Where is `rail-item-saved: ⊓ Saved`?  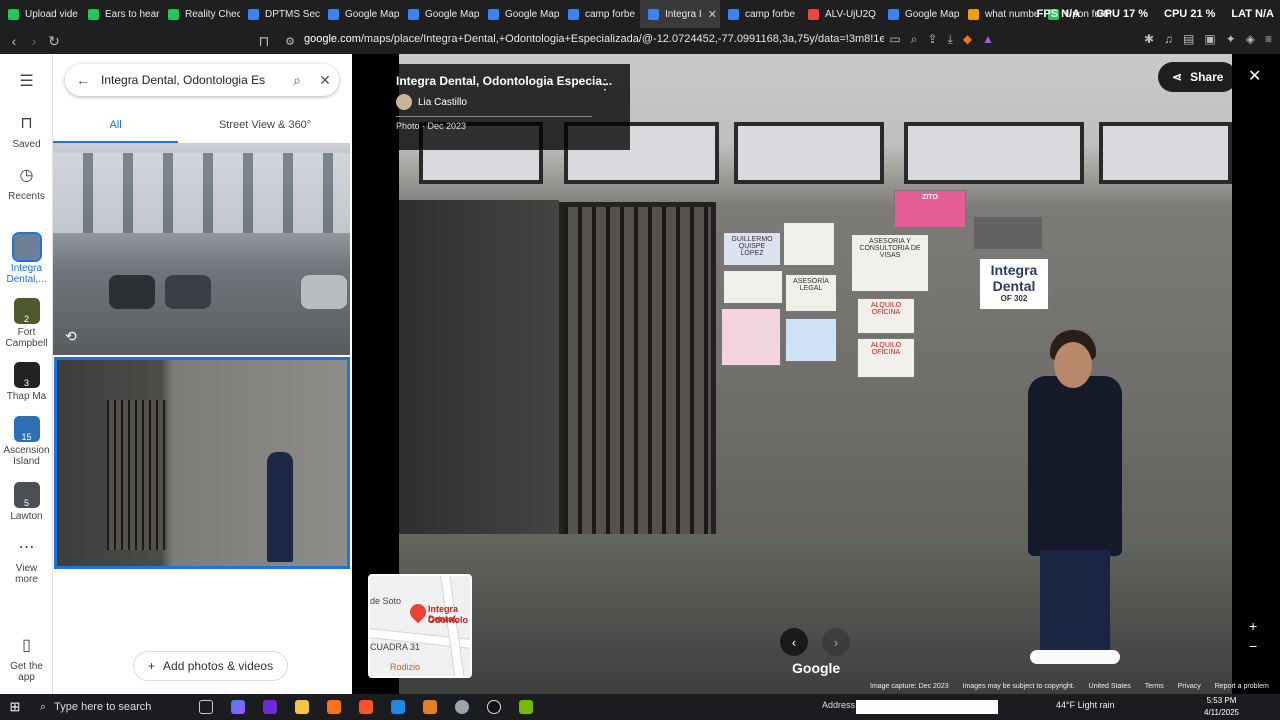
rail-item-saved: ⊓ Saved is located at coordinates (26, 130).